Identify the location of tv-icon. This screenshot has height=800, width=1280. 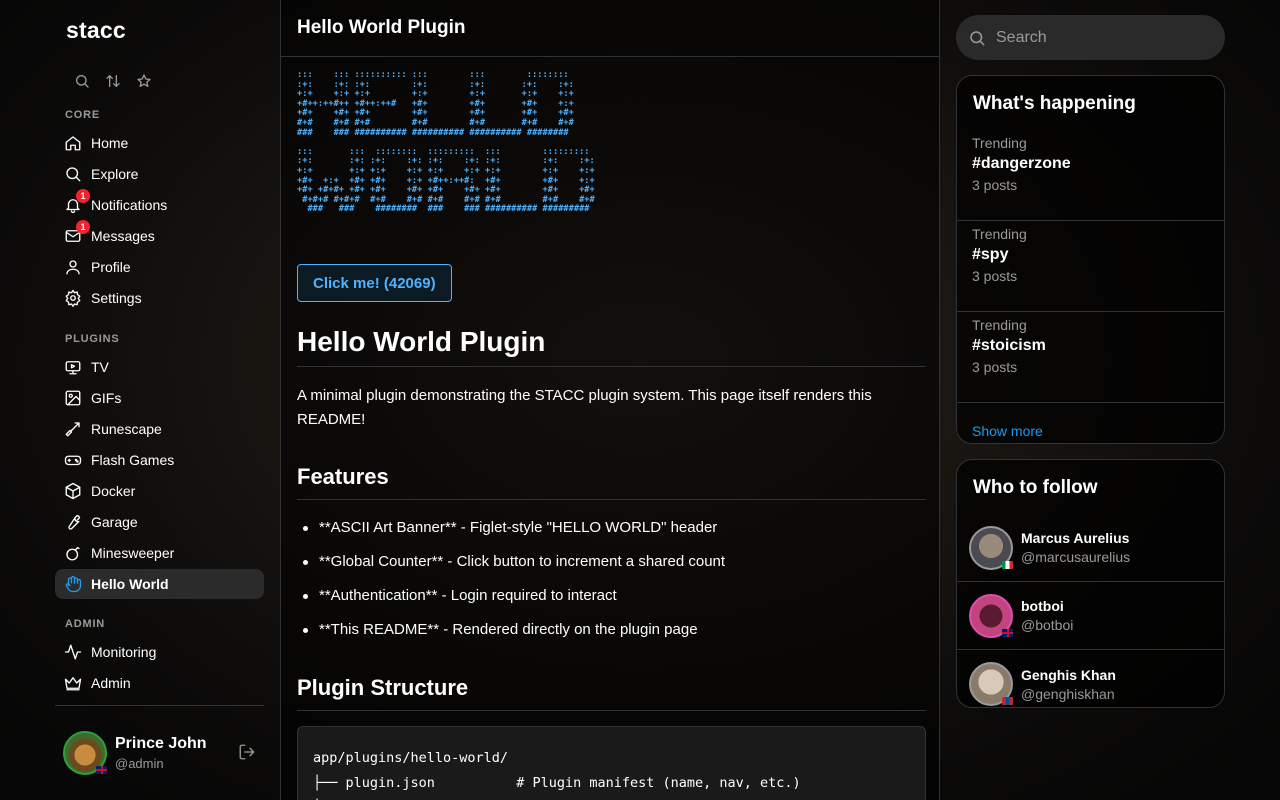
(73, 367).